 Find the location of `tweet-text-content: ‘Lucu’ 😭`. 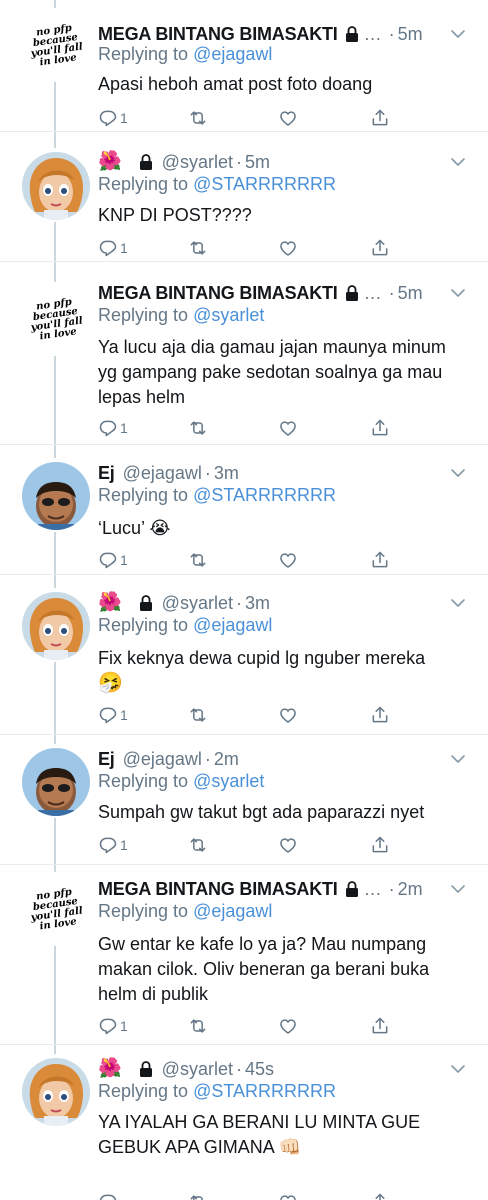

tweet-text-content: ‘Lucu’ 😭 is located at coordinates (134, 528).